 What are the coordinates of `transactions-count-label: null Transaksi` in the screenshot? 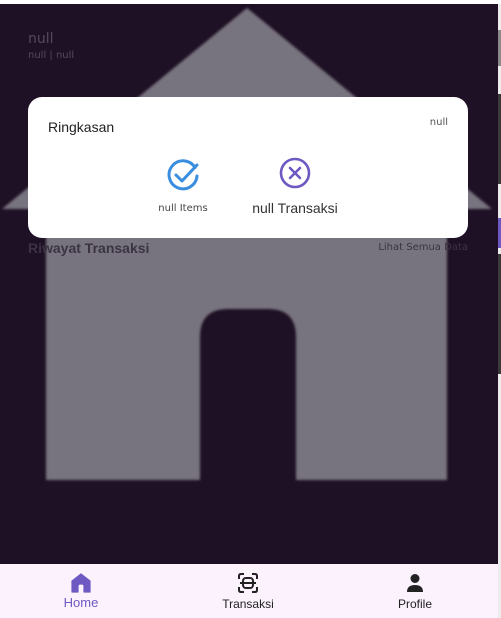 It's located at (295, 208).